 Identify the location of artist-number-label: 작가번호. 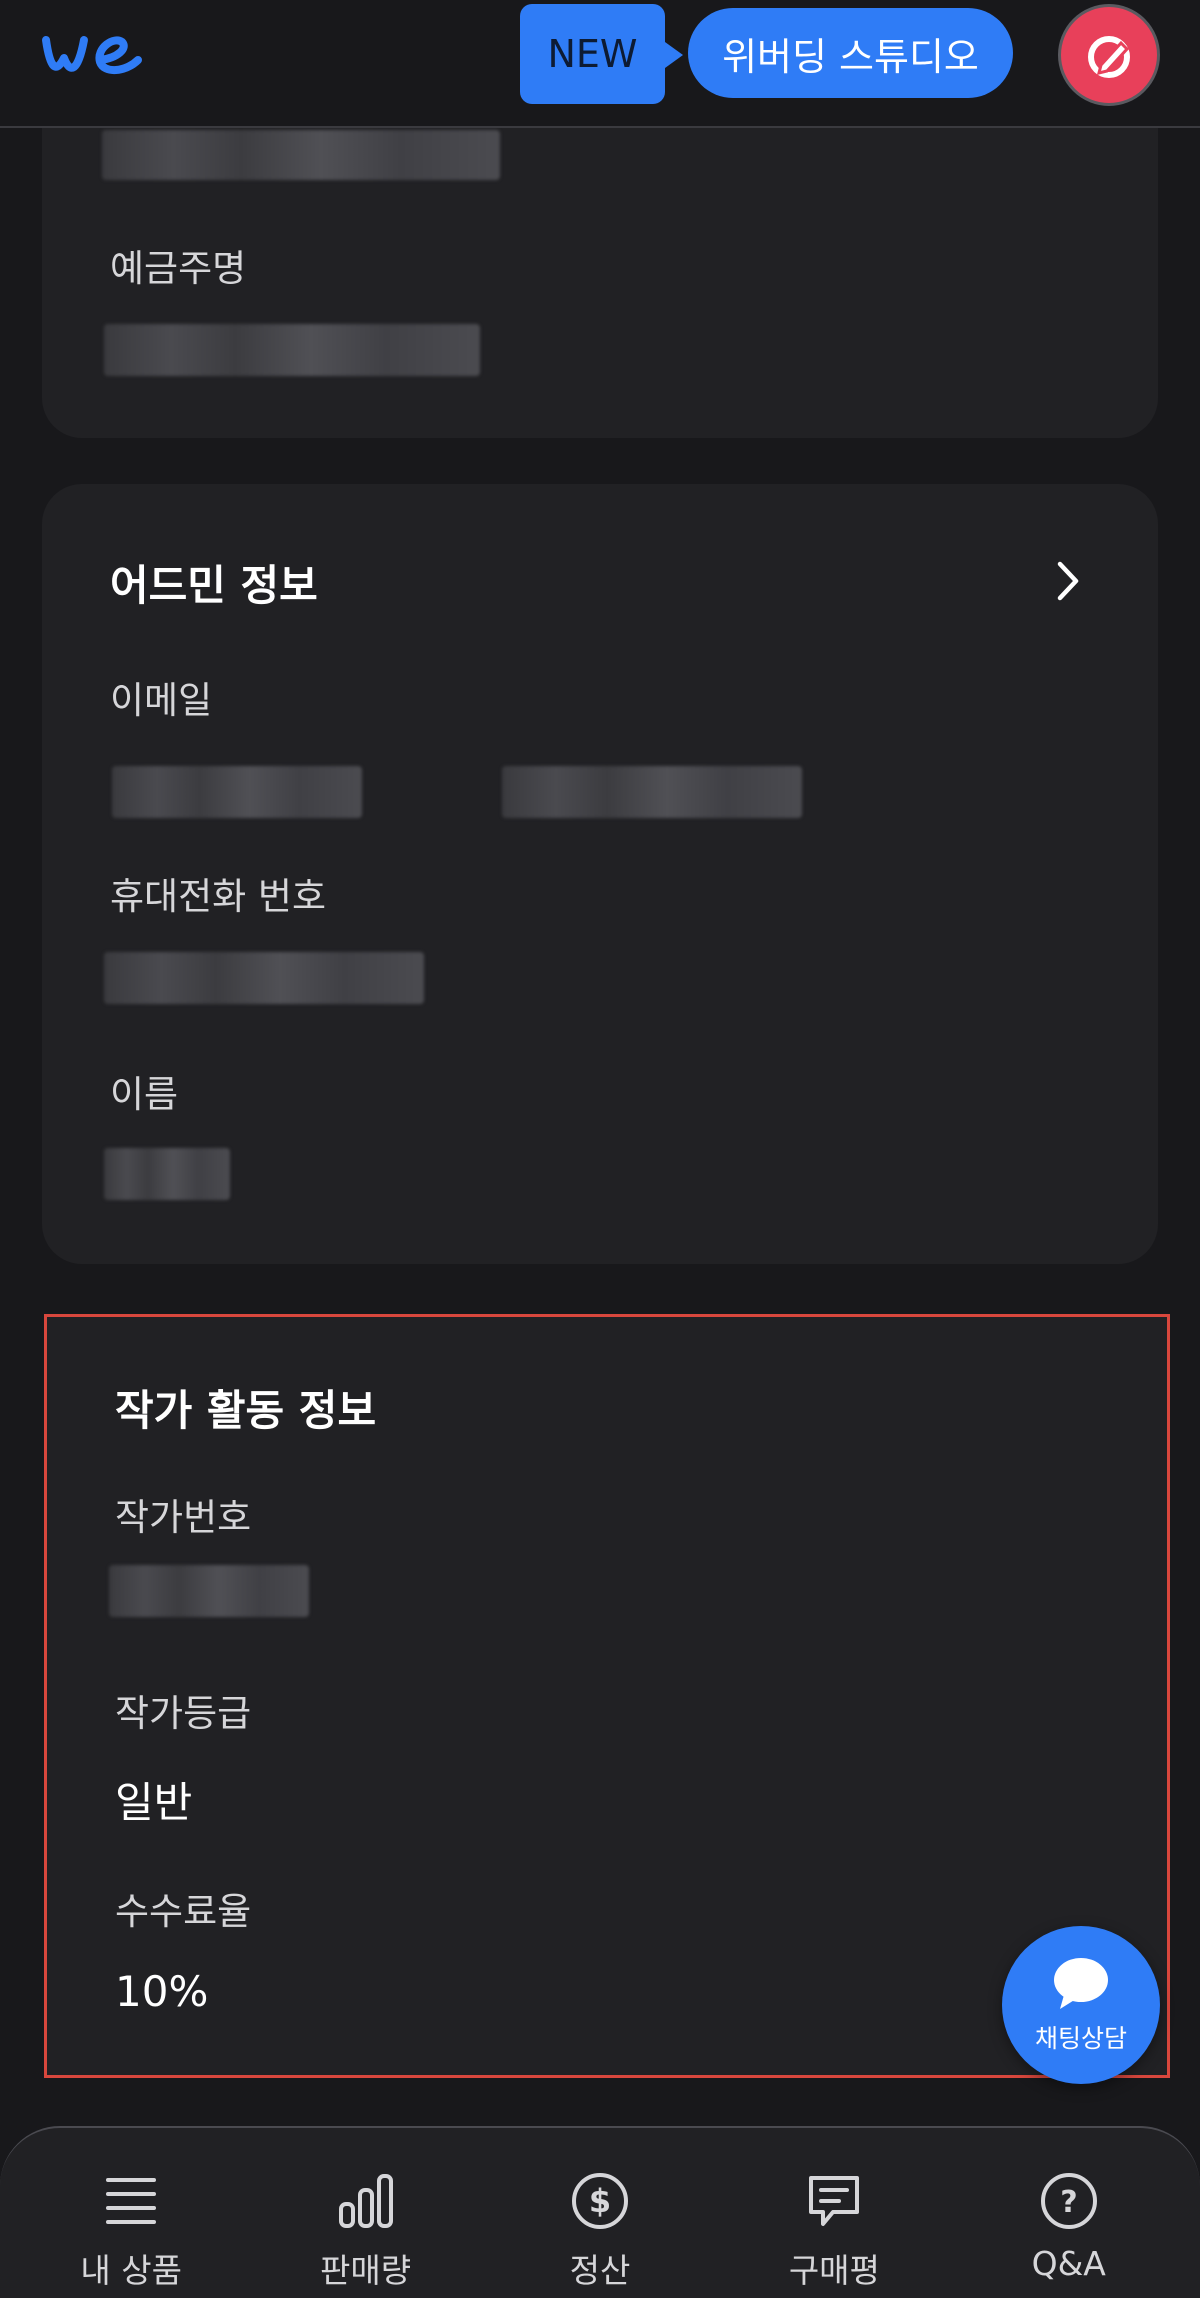
(183, 1517).